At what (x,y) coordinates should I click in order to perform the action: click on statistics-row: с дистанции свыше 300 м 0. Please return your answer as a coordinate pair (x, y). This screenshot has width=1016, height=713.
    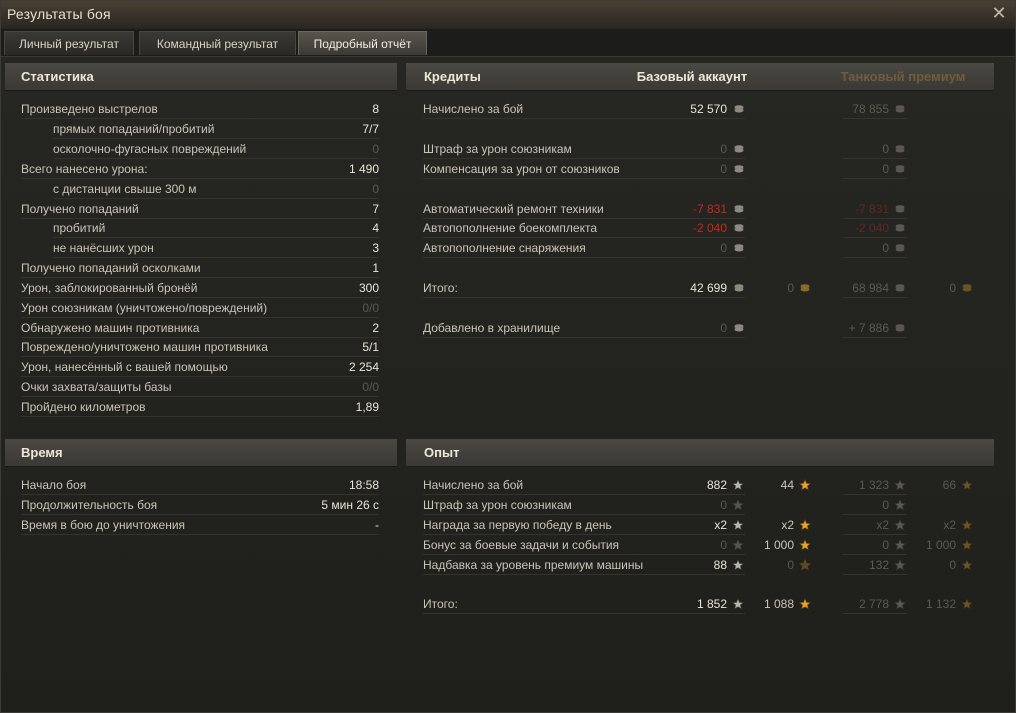
    Looking at the image, I should click on (201, 189).